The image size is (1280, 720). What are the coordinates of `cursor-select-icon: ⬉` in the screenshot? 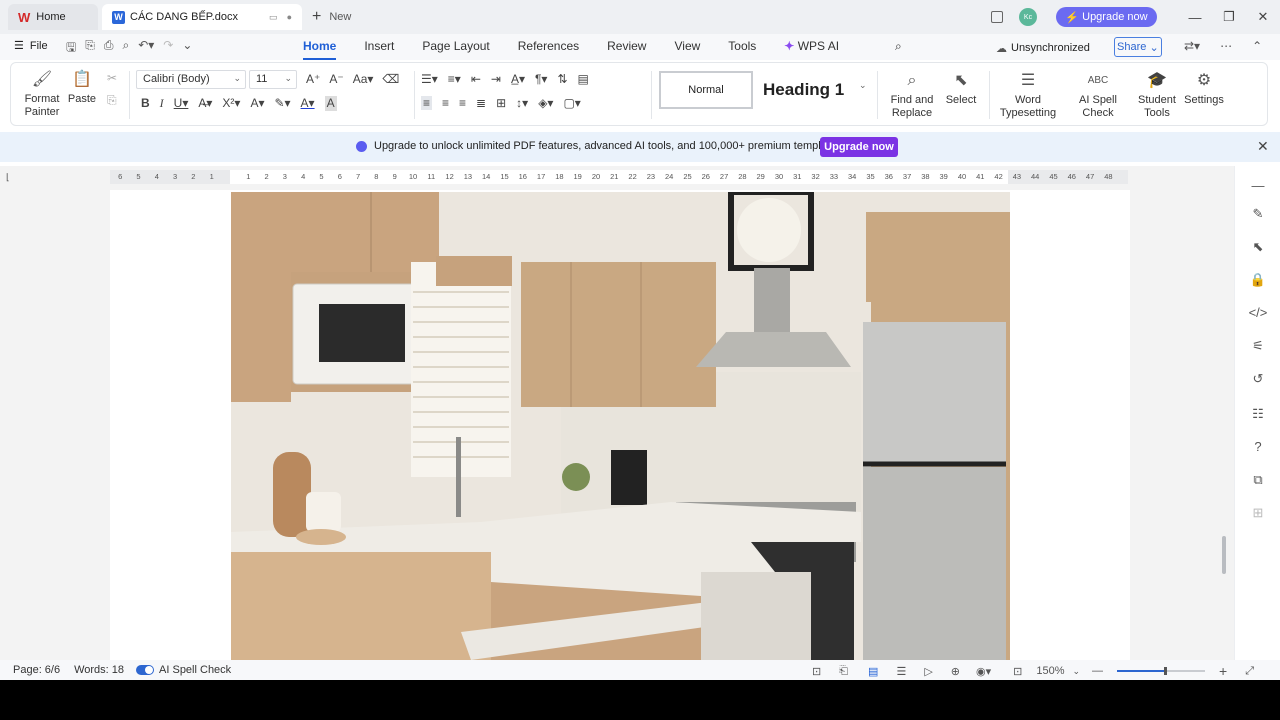 It's located at (1258, 247).